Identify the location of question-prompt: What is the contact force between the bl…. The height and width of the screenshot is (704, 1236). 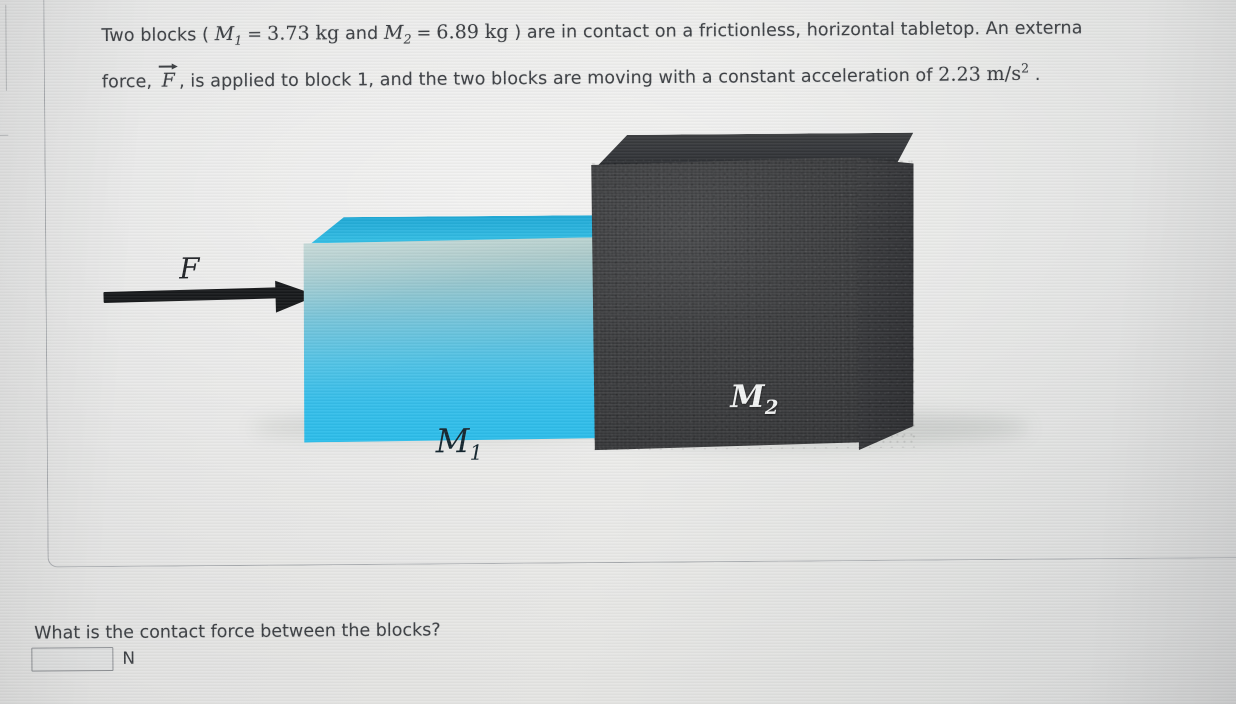
(237, 632).